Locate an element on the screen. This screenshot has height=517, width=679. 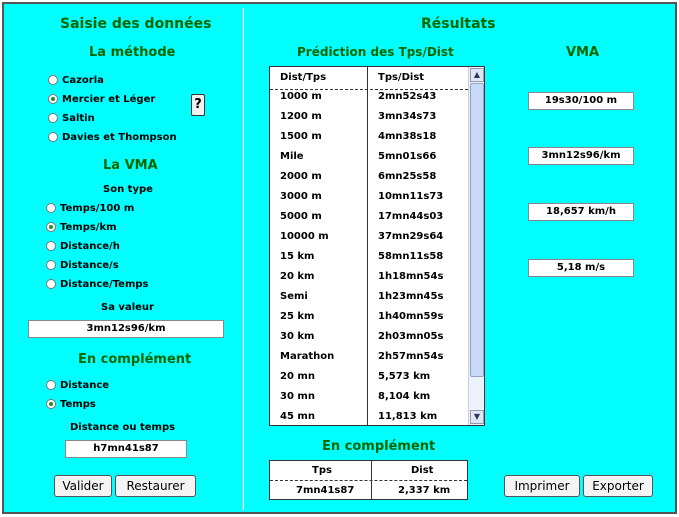
complement-table: Tps Dist 7mn41s87 2,337 km is located at coordinates (368, 480).